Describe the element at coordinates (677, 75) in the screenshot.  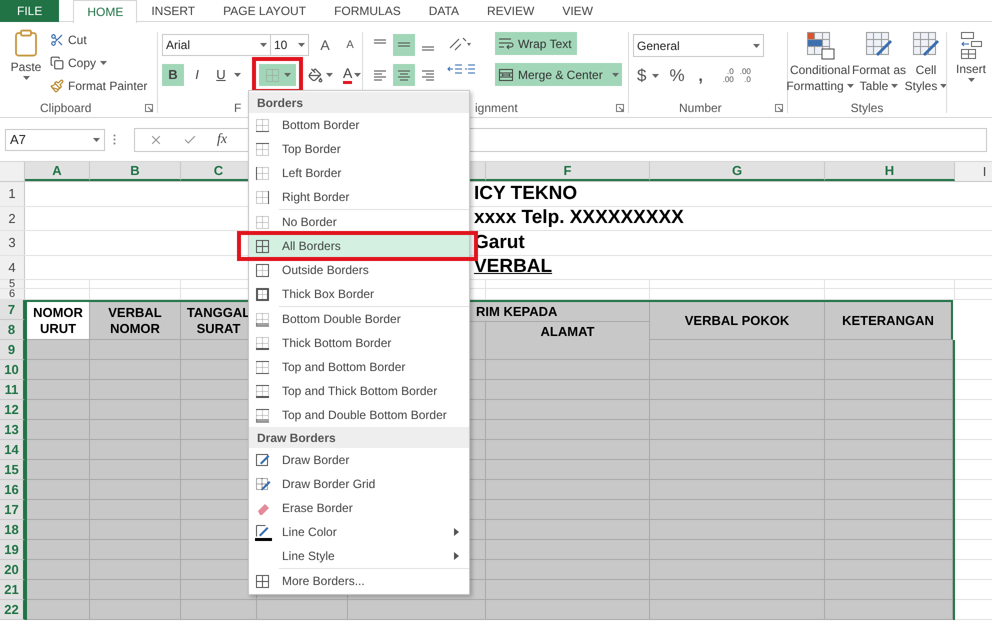
I see `percent-button: %` at that location.